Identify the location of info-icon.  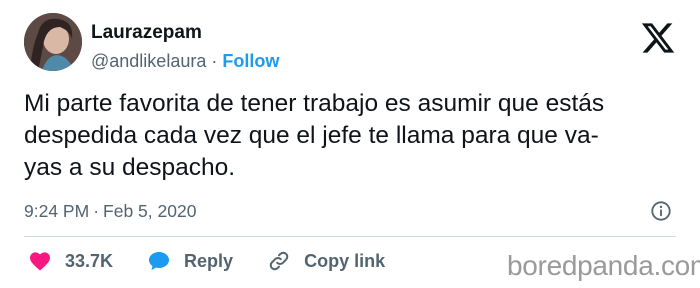
(661, 211).